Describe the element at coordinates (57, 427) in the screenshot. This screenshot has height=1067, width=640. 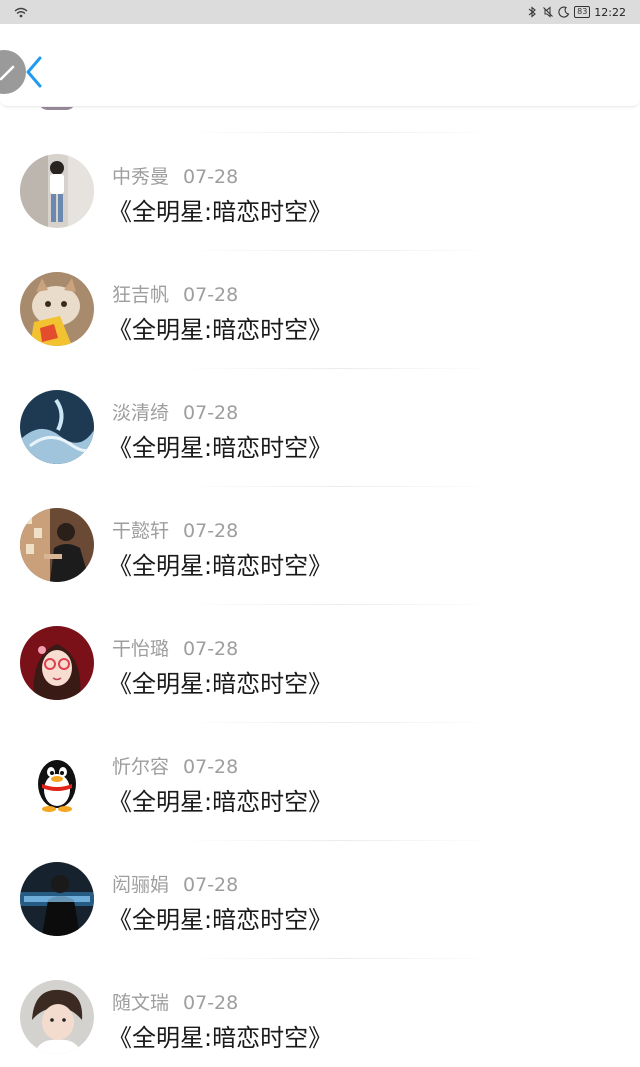
I see `avatar-blue-art` at that location.